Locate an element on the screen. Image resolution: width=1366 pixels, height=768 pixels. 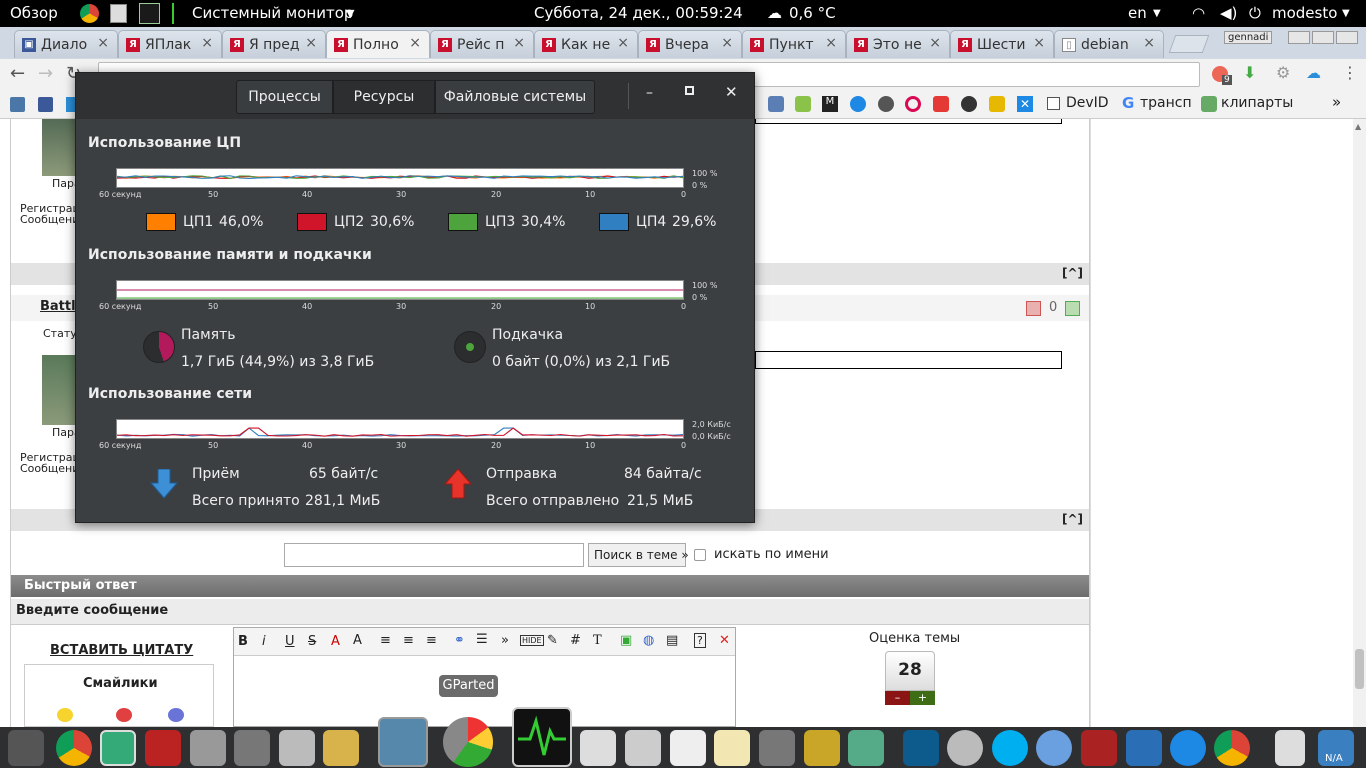
rating-plus-button: + is located at coordinates (922, 698).